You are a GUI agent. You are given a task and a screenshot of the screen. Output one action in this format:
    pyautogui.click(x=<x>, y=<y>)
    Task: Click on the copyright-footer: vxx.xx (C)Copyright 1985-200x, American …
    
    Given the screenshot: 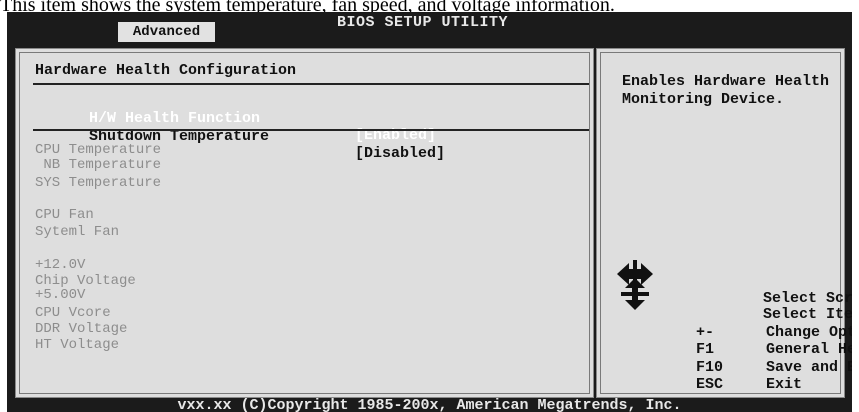 What is the action you would take?
    pyautogui.click(x=429, y=404)
    